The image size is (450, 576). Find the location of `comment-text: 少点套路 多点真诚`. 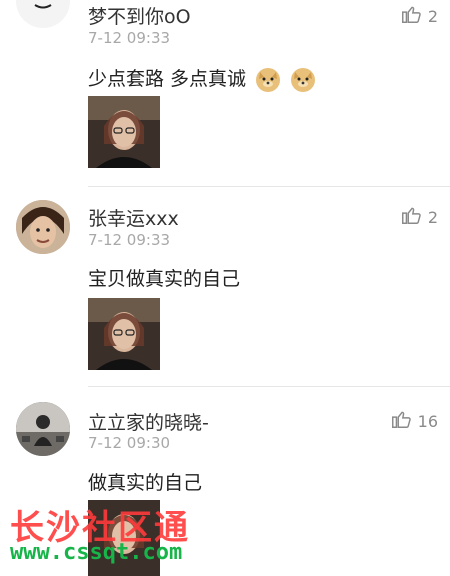

comment-text: 少点套路 多点真诚 is located at coordinates (202, 78).